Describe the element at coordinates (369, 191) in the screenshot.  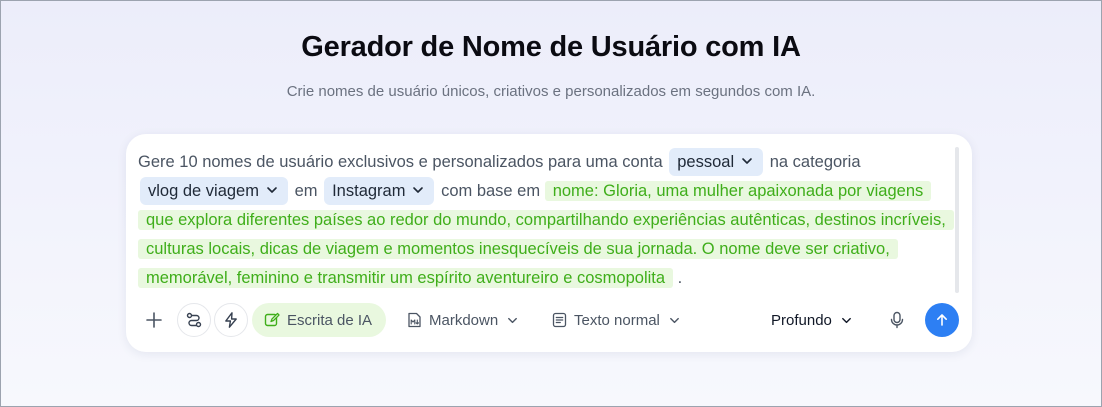
I see `platform-value: Instagram` at that location.